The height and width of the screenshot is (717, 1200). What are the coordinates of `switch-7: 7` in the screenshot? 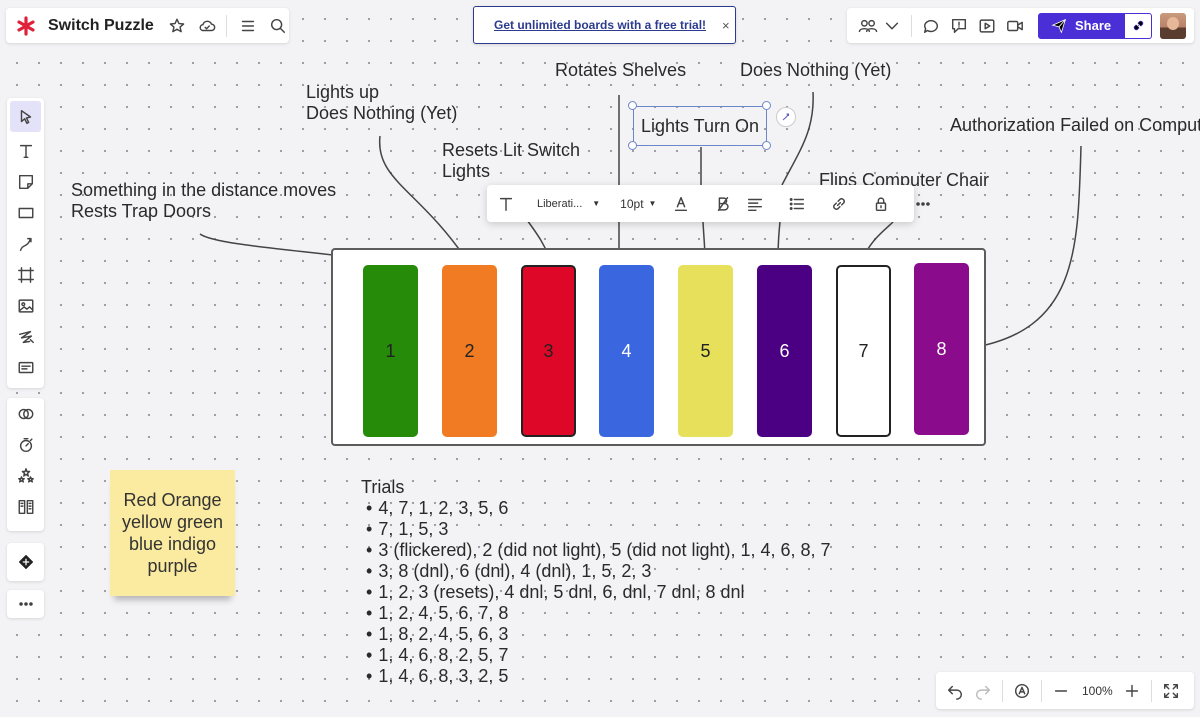 It's located at (863, 351).